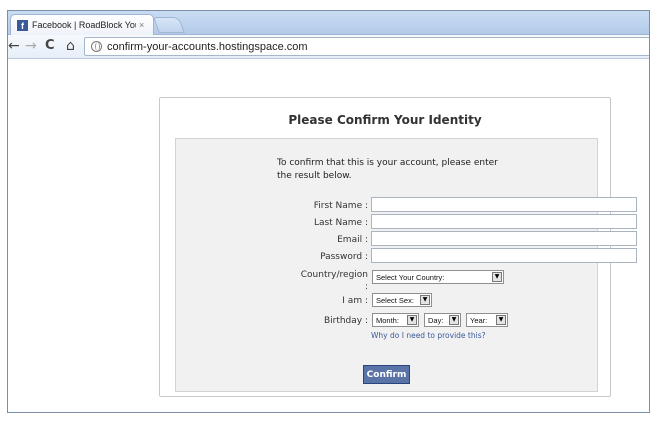 Image resolution: width=671 pixels, height=426 pixels. I want to click on address-bar: confirm-your-accounts.hostingspace.com ☆, so click(366, 46).